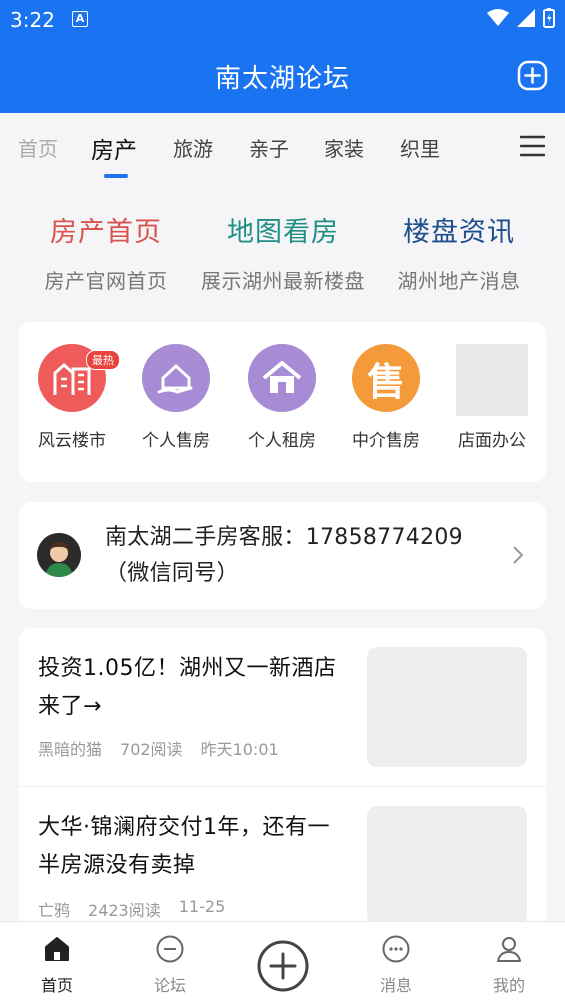  What do you see at coordinates (305, 556) in the screenshot?
I see `service-text: 南太湖二手房客服：17858774209 （微信同号）` at bounding box center [305, 556].